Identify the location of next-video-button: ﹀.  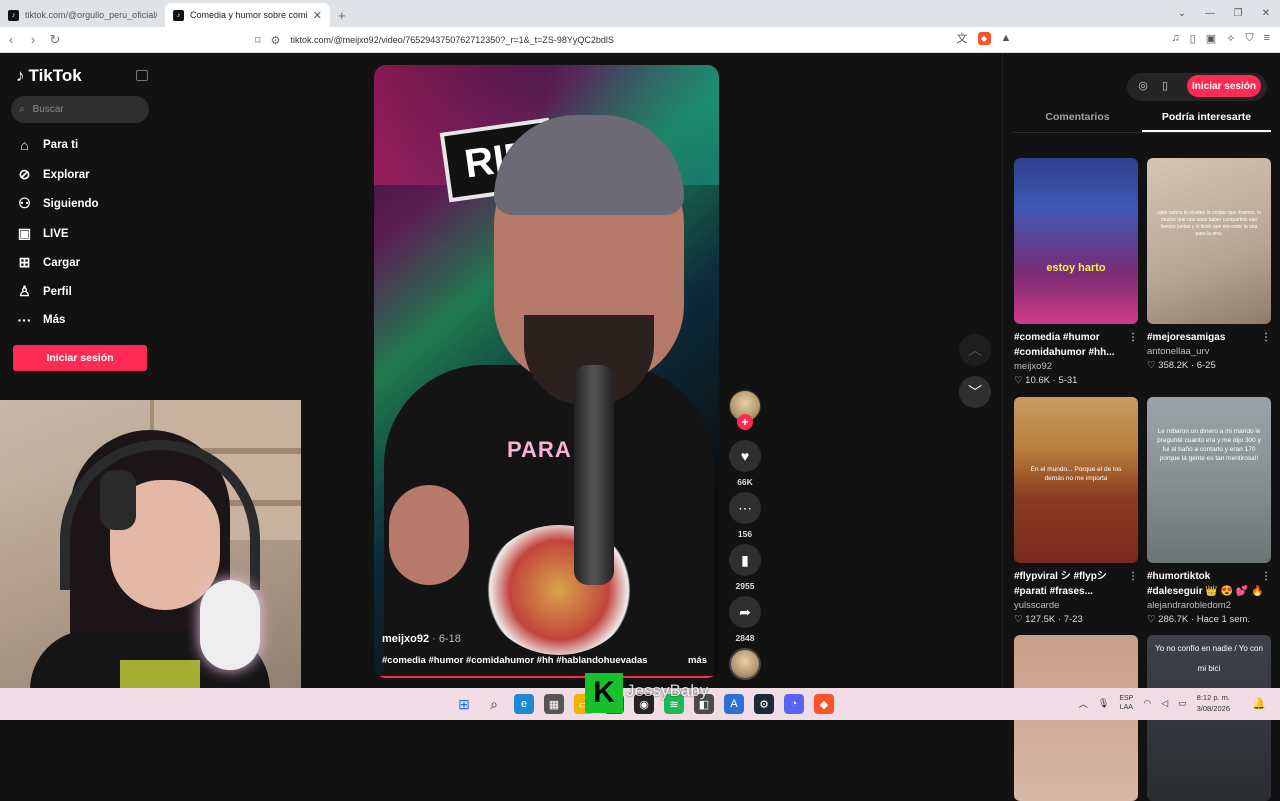
(975, 392).